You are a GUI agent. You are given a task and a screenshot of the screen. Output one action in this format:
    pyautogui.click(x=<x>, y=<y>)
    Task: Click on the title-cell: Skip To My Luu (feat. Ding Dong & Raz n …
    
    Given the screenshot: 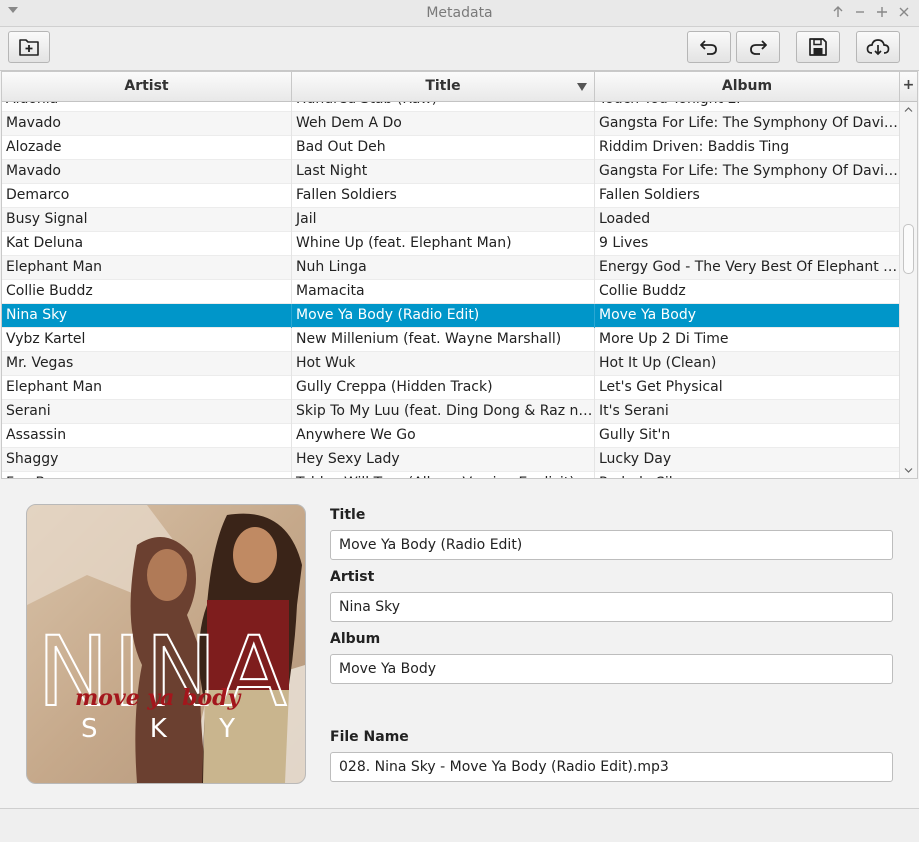 What is the action you would take?
    pyautogui.click(x=443, y=412)
    